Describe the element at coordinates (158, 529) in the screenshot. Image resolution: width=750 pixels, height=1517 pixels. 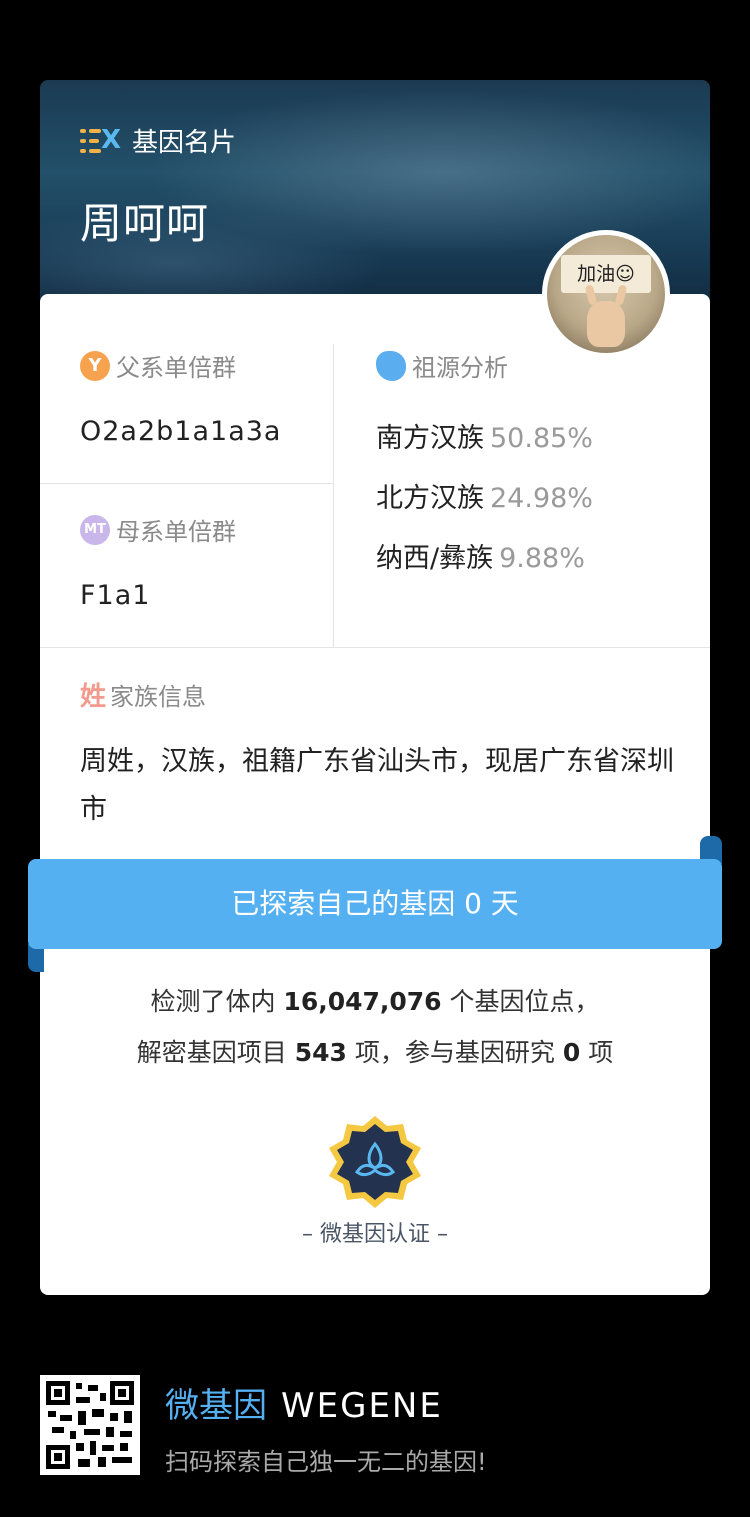
I see `maternal-title: MT 母系单倍群` at that location.